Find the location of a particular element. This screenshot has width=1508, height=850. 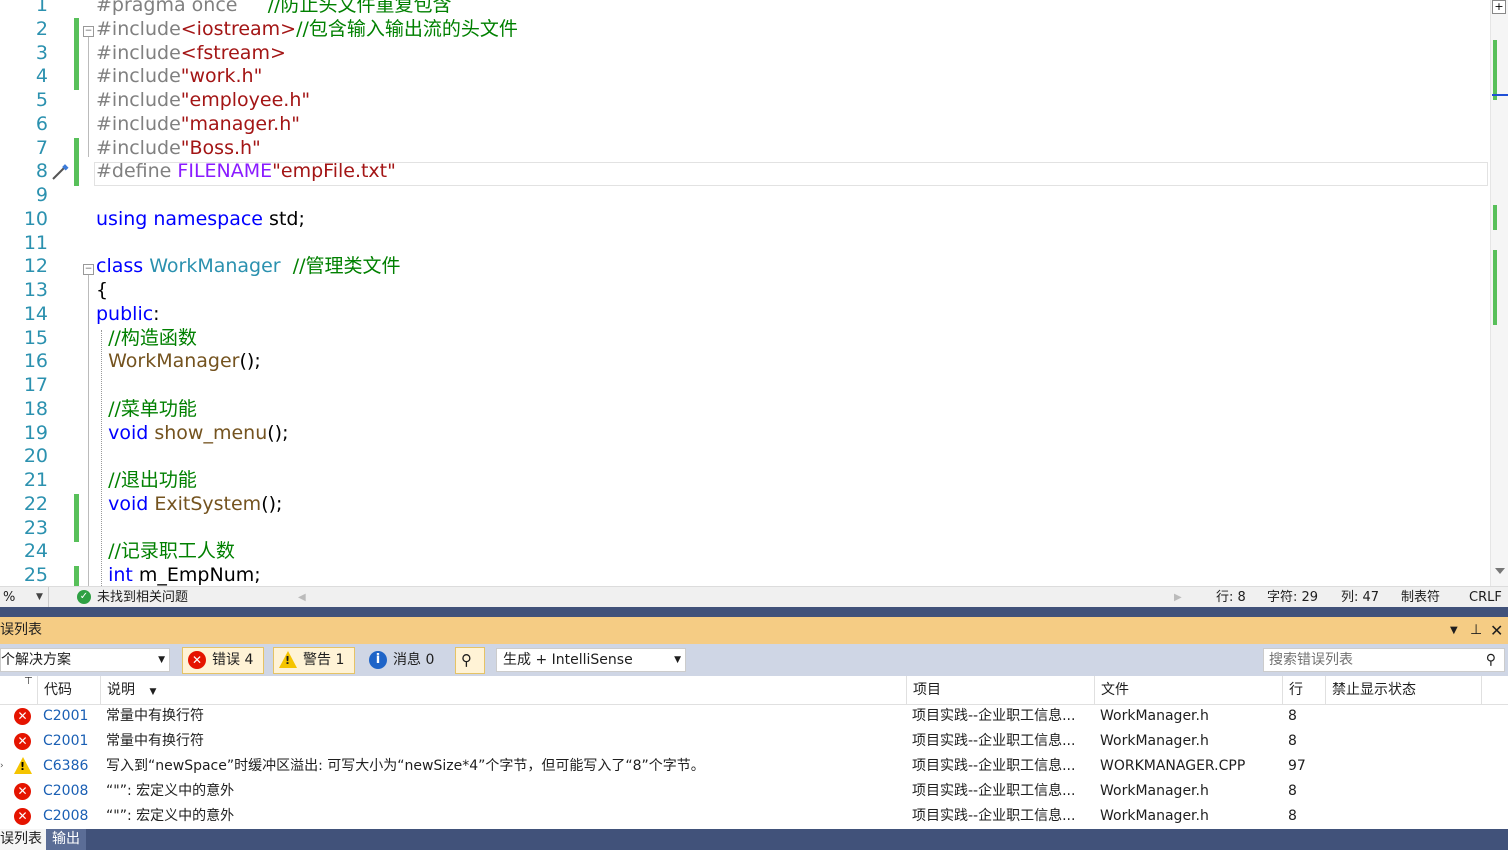

code-line: 2 #include<iostream>//包含输入输出流的头文件 is located at coordinates (745, 29).